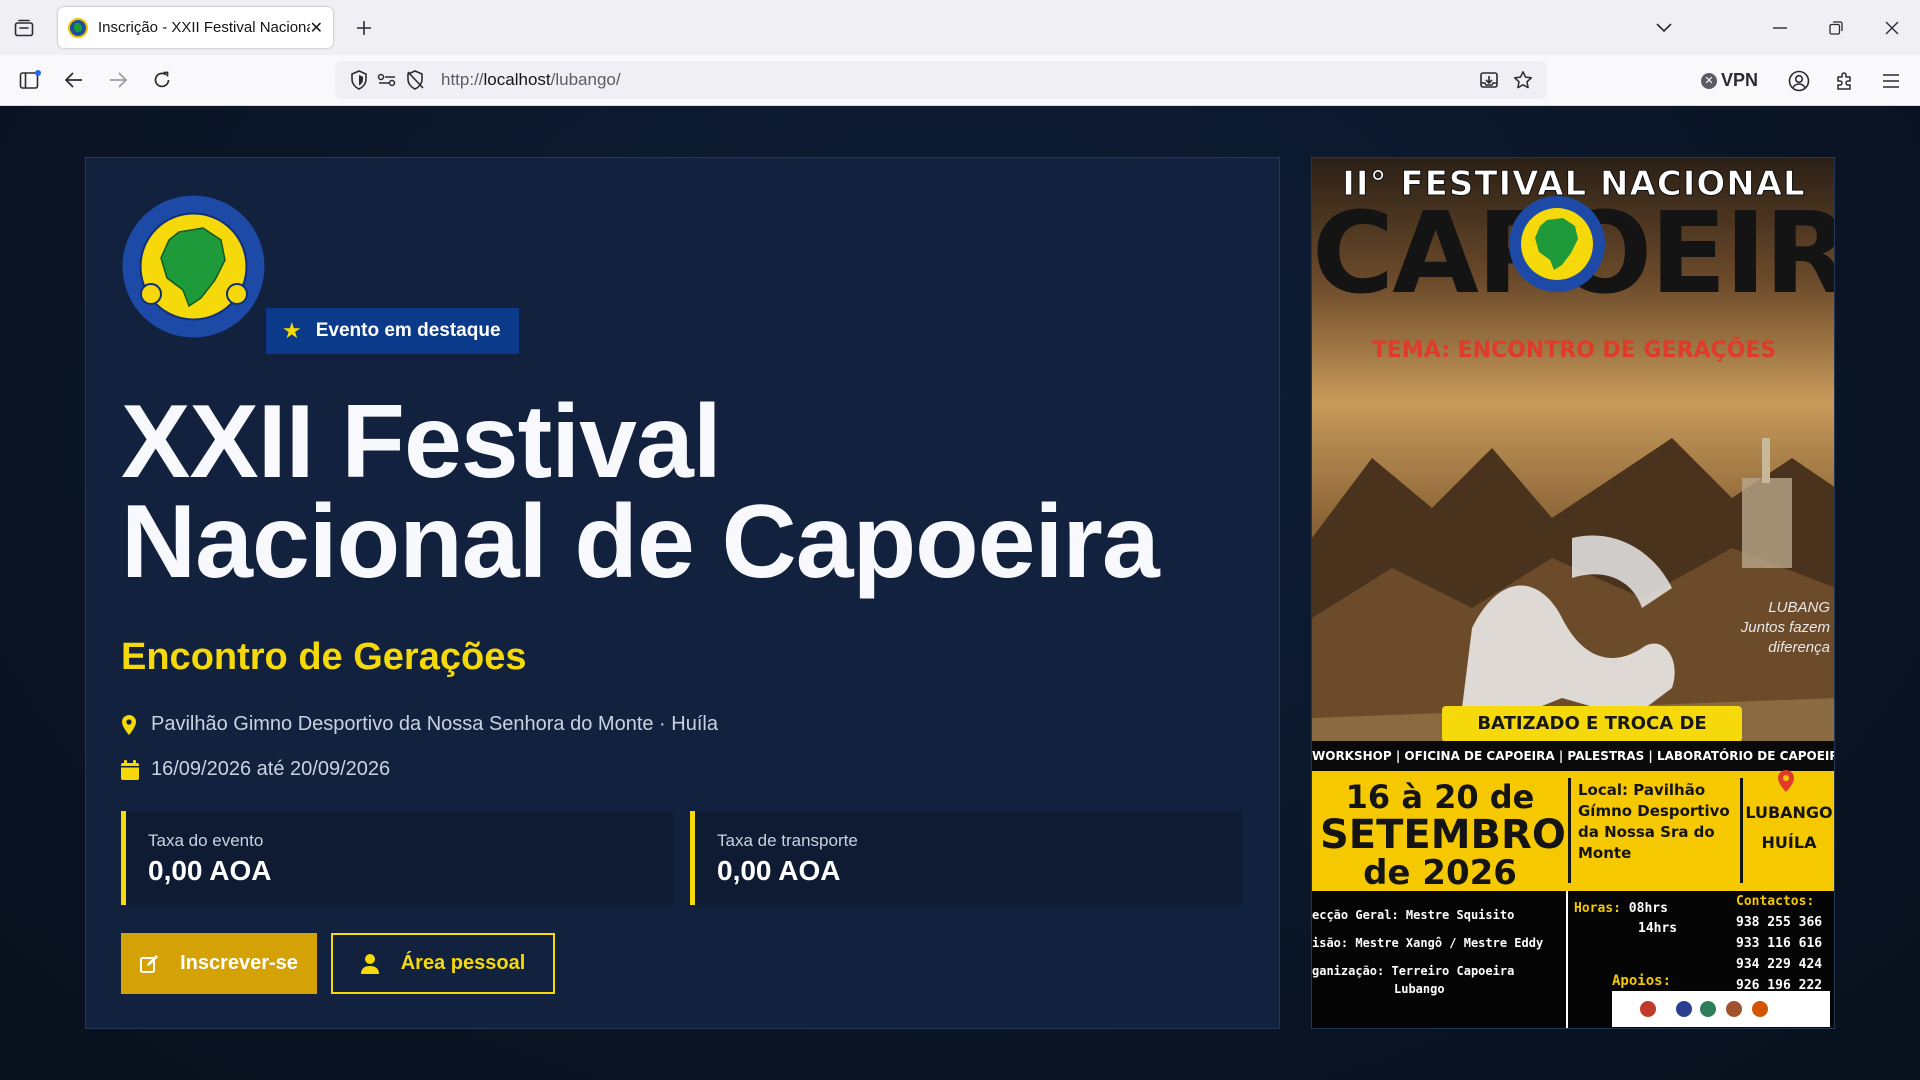  What do you see at coordinates (1739, 80) in the screenshot?
I see `vpn-label: VPN` at bounding box center [1739, 80].